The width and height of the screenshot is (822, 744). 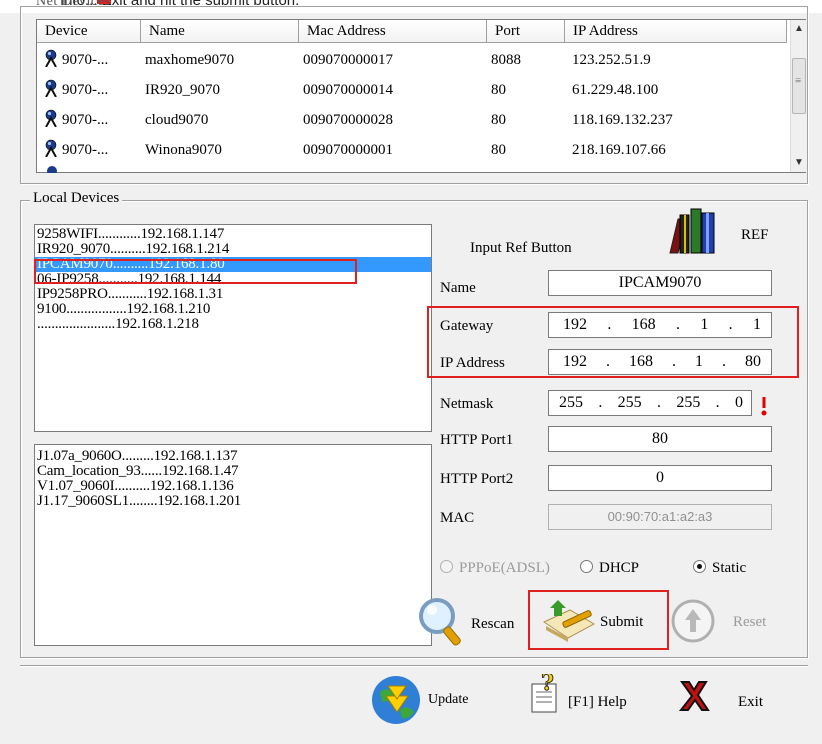 What do you see at coordinates (729, 700) in the screenshot?
I see `exit-button: Exit` at bounding box center [729, 700].